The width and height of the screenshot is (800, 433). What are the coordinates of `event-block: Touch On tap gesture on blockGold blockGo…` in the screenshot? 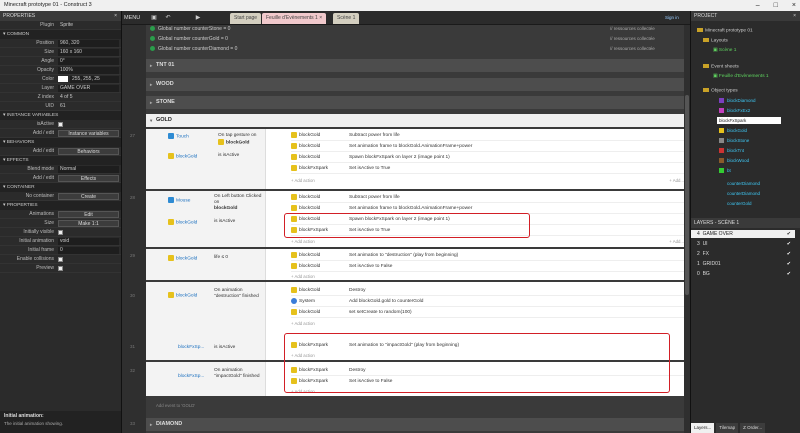 It's located at (418, 160).